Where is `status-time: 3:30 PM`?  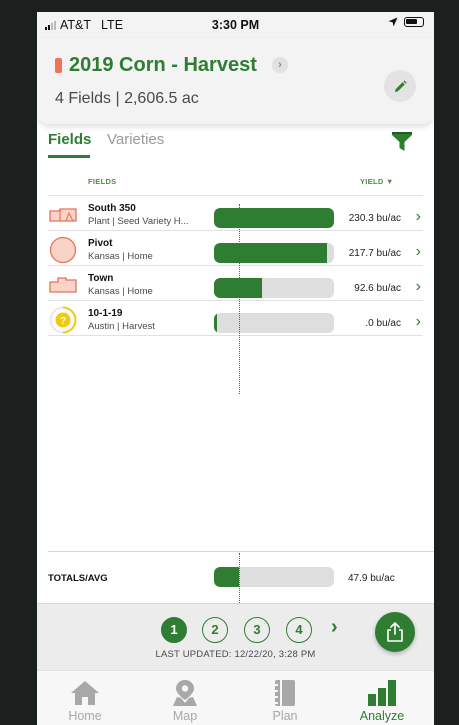
status-time: 3:30 PM is located at coordinates (235, 25).